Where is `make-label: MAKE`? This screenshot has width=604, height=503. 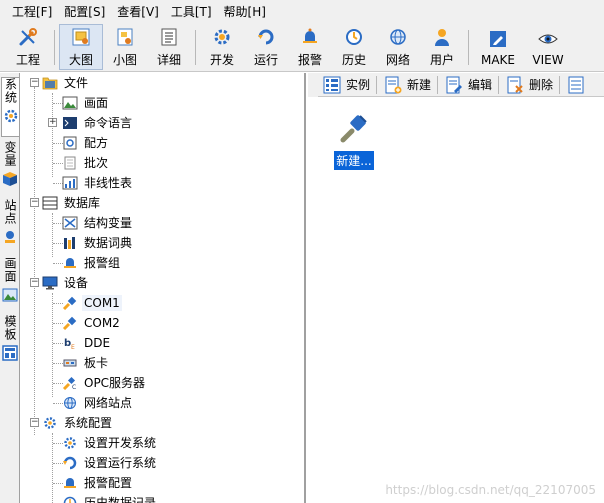 make-label: MAKE is located at coordinates (497, 59).